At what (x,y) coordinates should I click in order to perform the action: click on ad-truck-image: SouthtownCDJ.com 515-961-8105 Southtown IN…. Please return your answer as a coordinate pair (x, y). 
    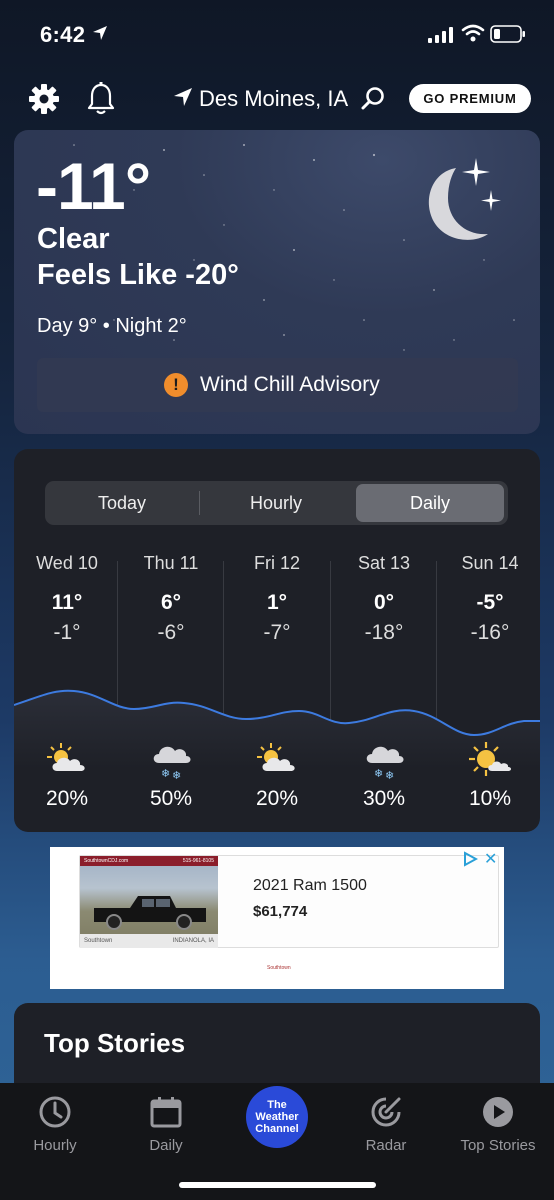
    Looking at the image, I should click on (149, 902).